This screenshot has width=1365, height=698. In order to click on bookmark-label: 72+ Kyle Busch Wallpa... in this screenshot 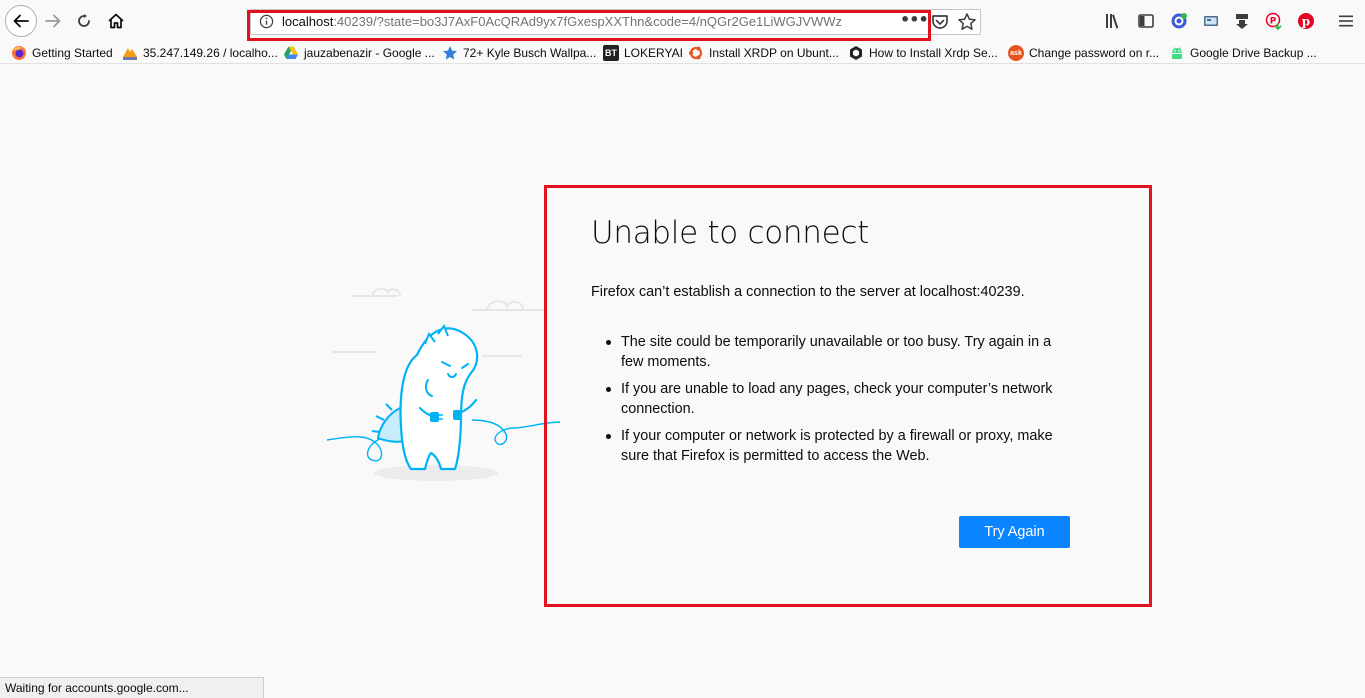, I will do `click(530, 53)`.